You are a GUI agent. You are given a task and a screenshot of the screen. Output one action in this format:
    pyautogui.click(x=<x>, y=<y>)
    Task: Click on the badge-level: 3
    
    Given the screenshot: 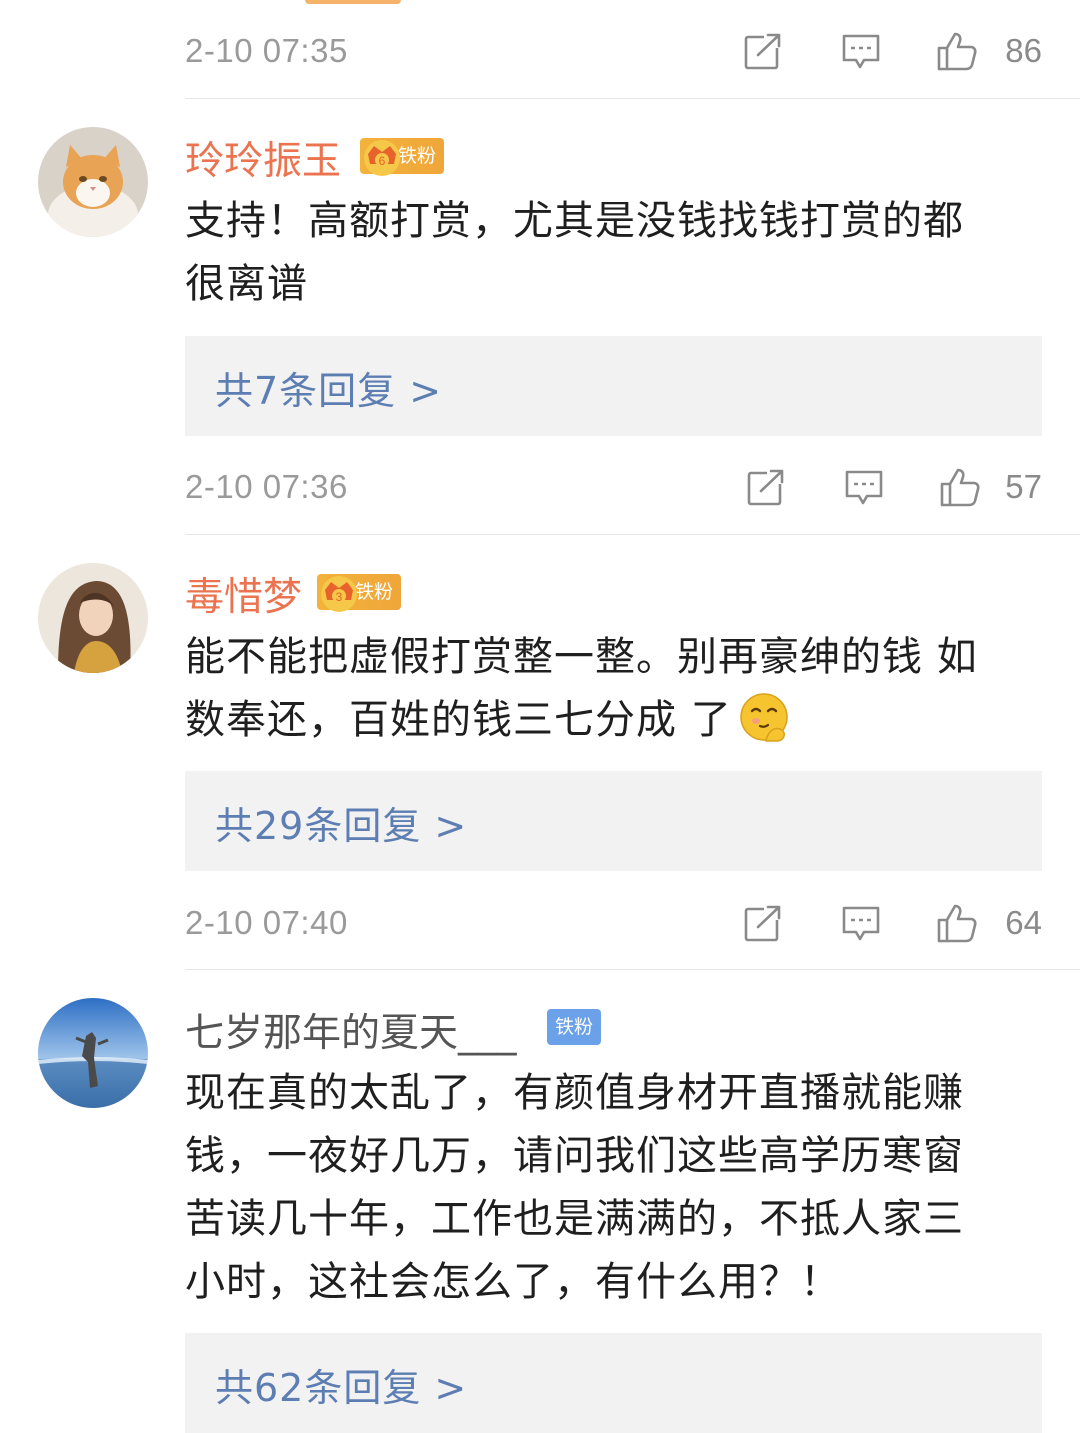 What is the action you would take?
    pyautogui.click(x=339, y=597)
    